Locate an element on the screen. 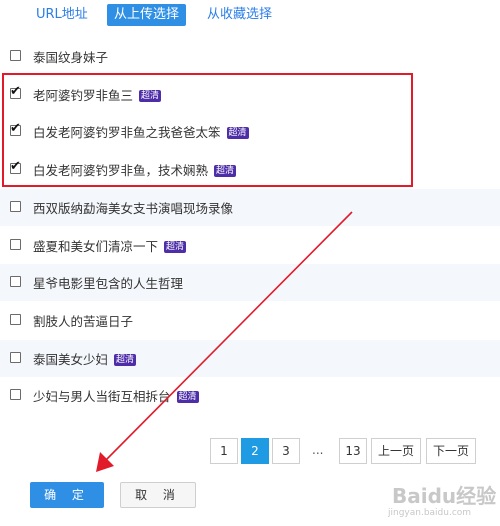 The width and height of the screenshot is (500, 526). list-item: ✔ 少妇与男人当街互相拆台超清 is located at coordinates (250, 395).